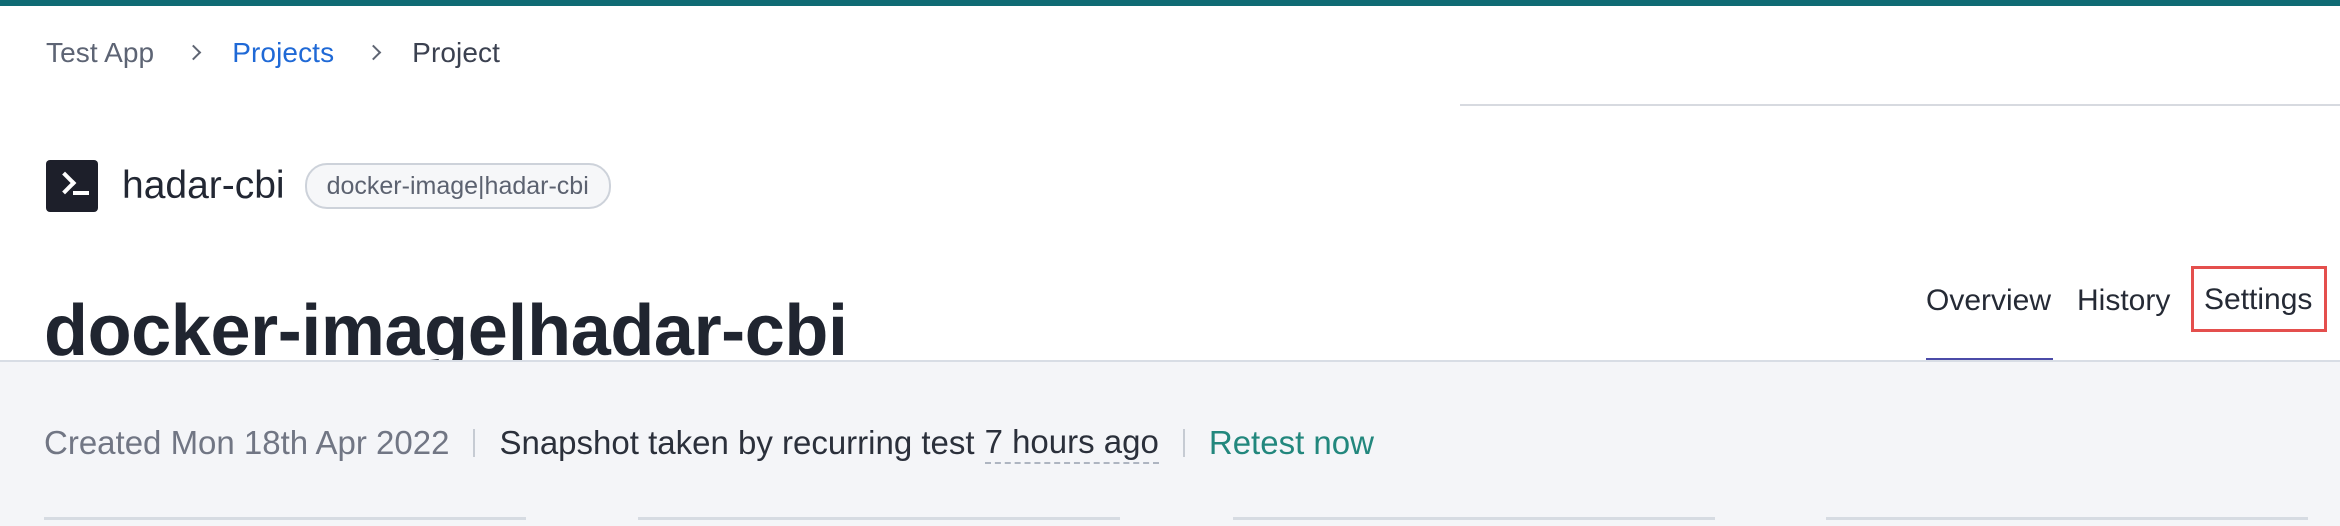 The height and width of the screenshot is (526, 2340). I want to click on tab-overview: Overview, so click(1989, 315).